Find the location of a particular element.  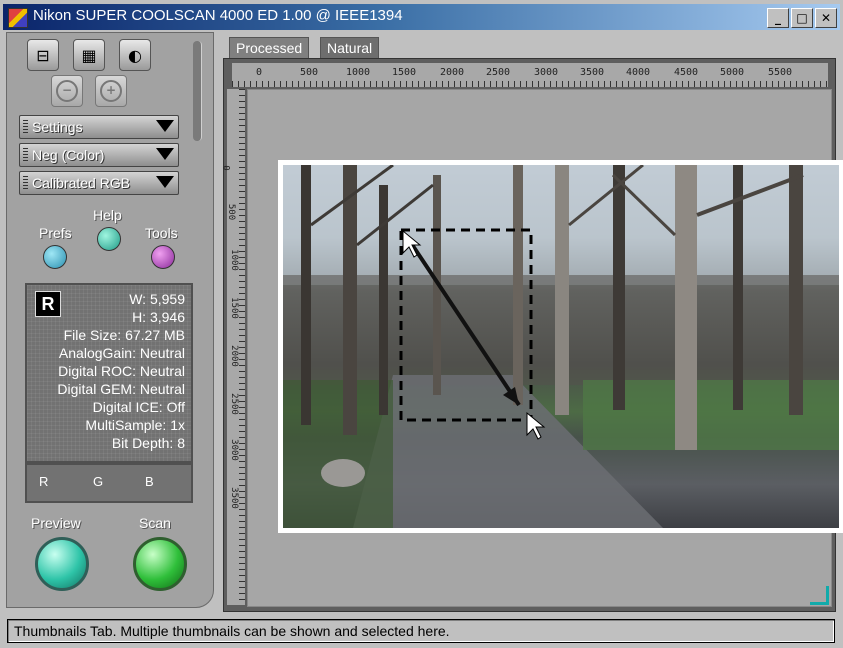

zoom-out-button: − is located at coordinates (67, 91).